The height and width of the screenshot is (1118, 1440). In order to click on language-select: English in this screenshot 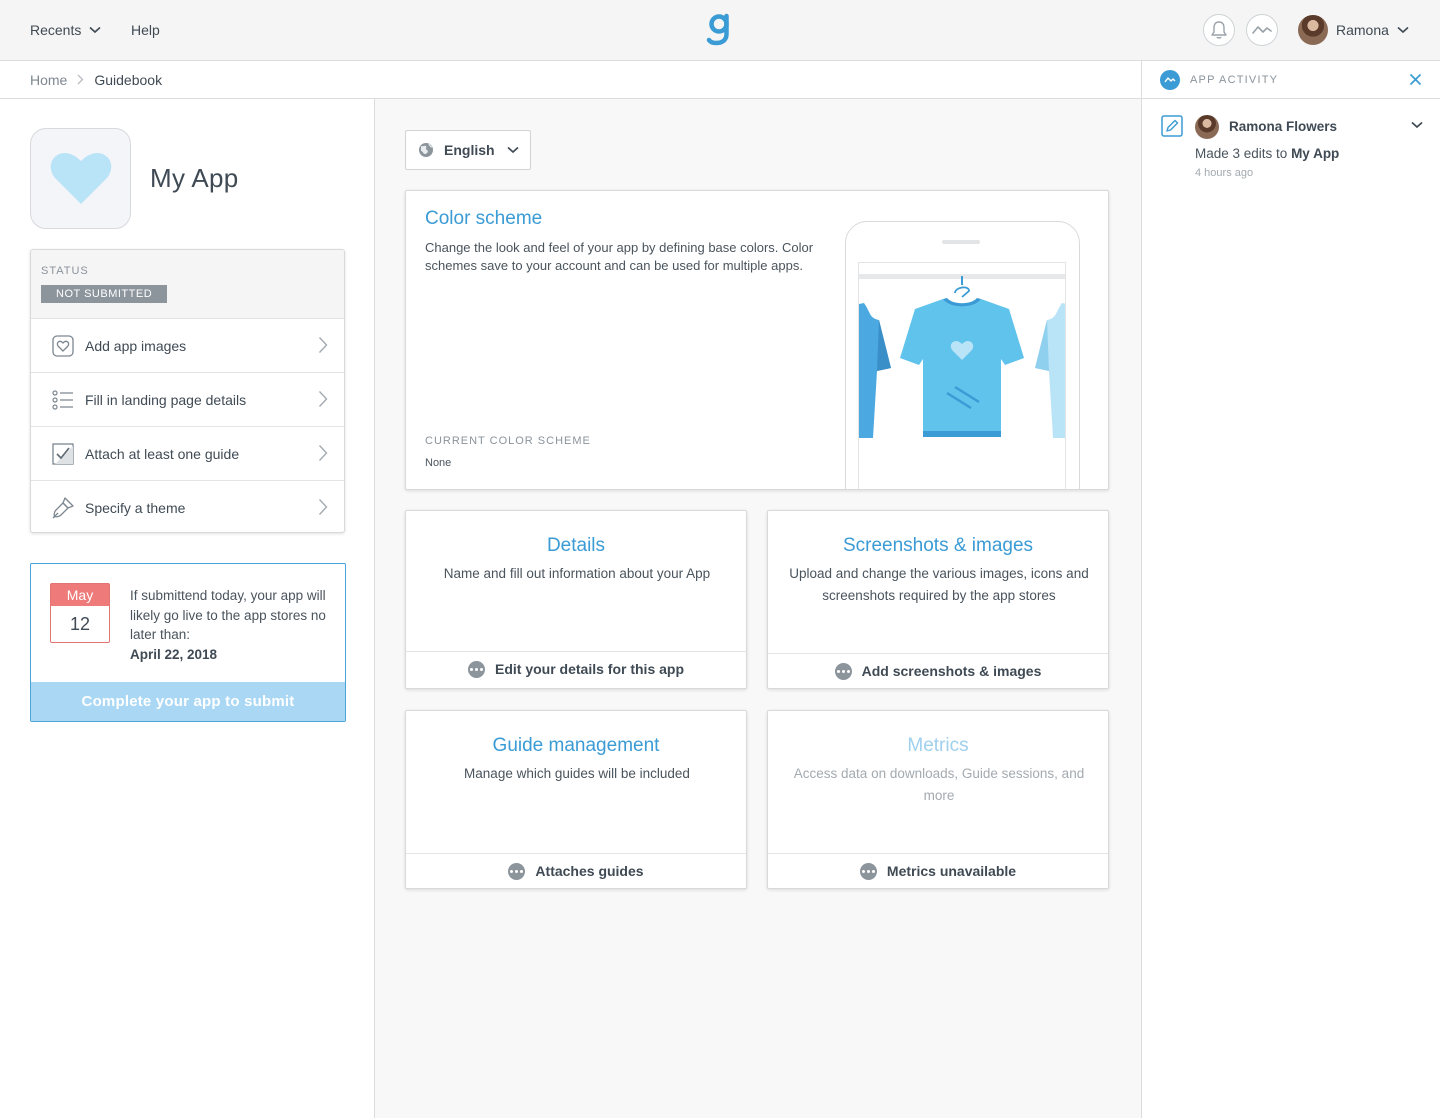, I will do `click(468, 150)`.